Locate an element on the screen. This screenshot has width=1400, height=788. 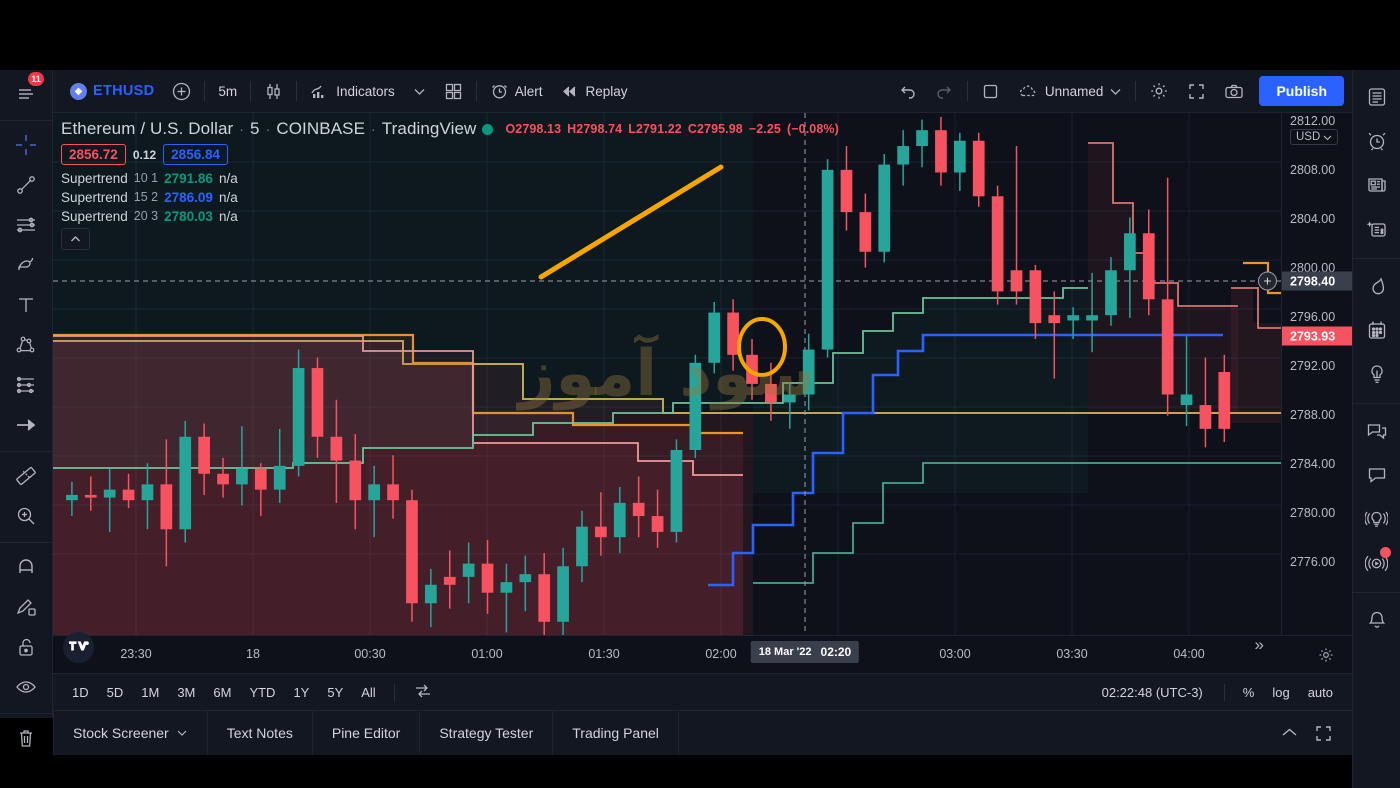
layouts-button is located at coordinates (453, 91).